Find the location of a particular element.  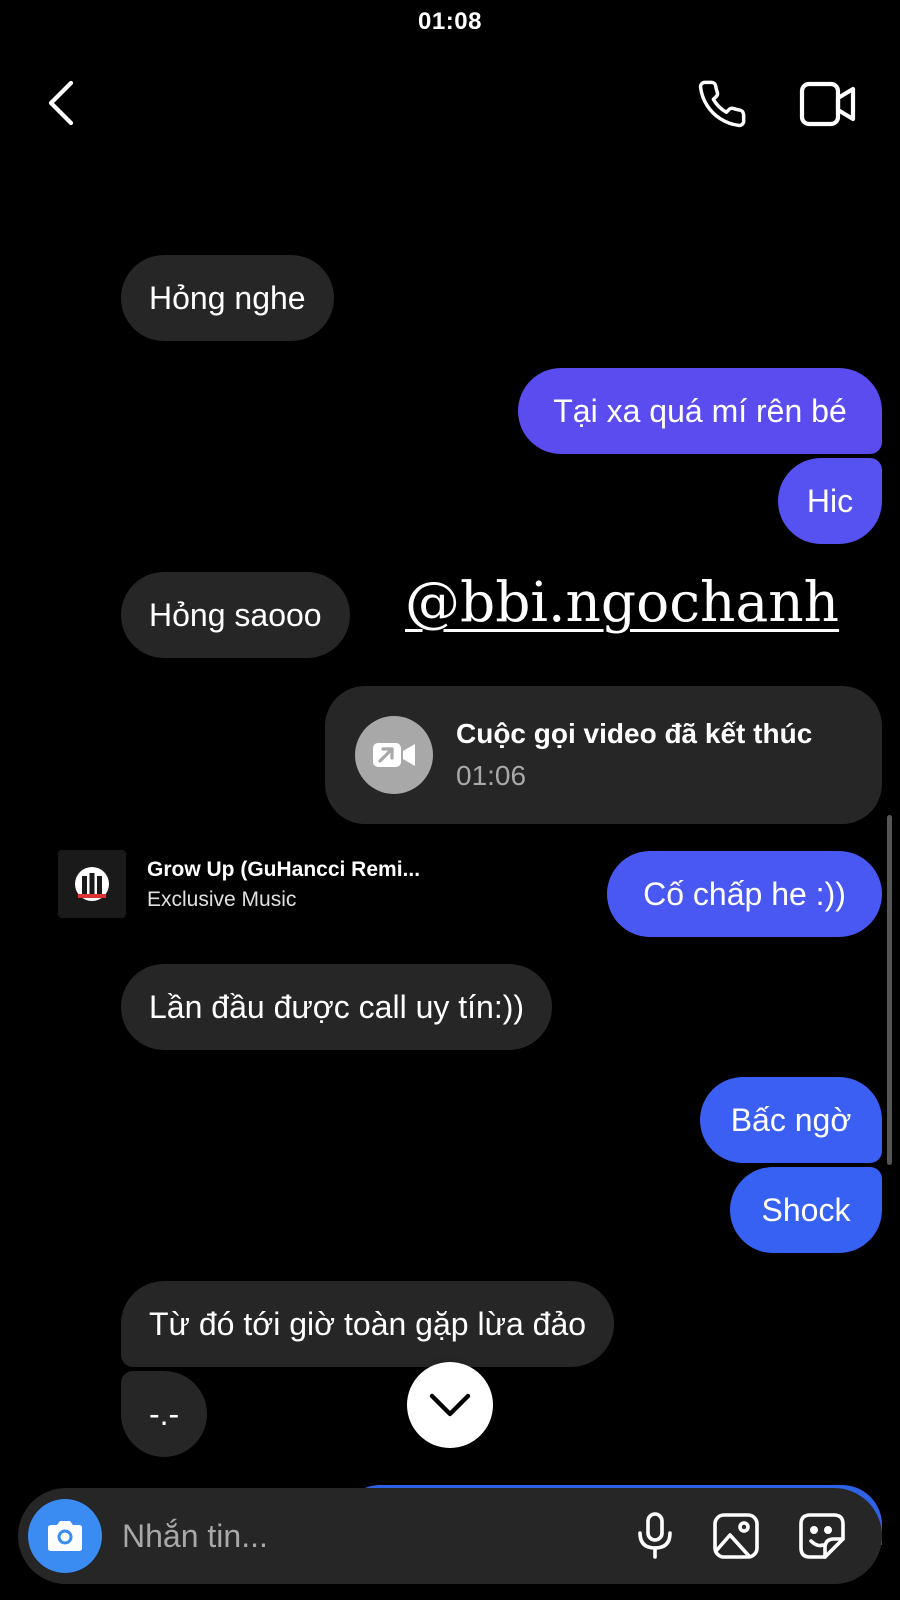

scrollbar is located at coordinates (889, 990).